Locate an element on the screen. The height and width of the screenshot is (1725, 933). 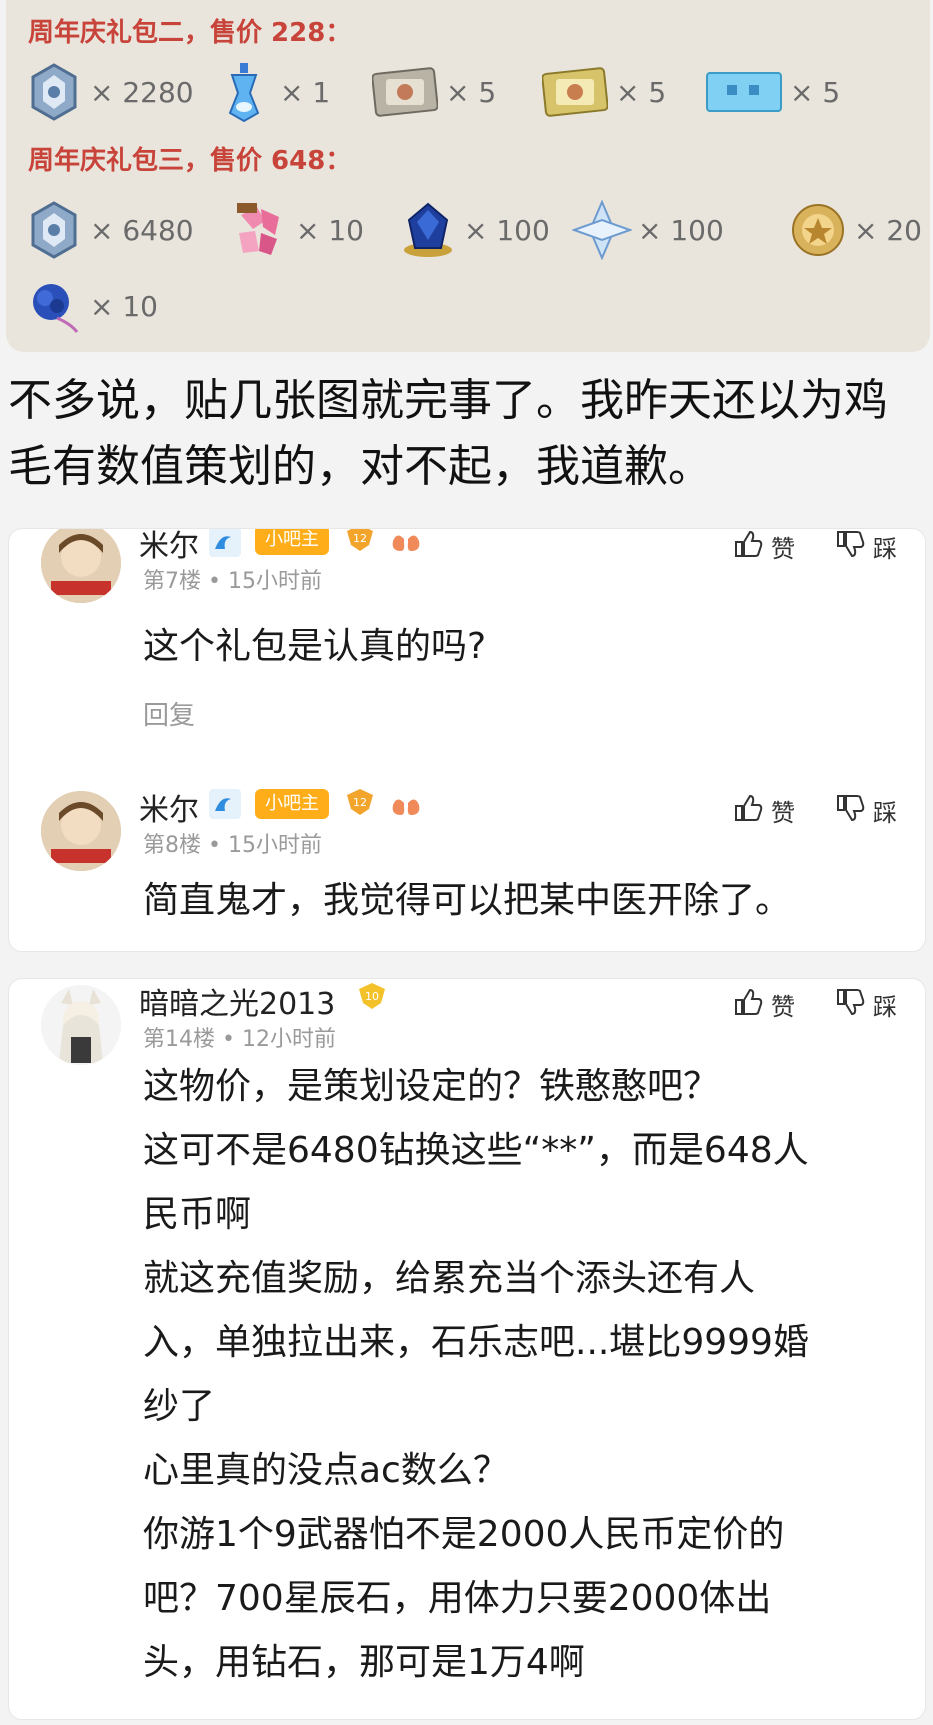
pack3-item: × 20 is located at coordinates (855, 230).